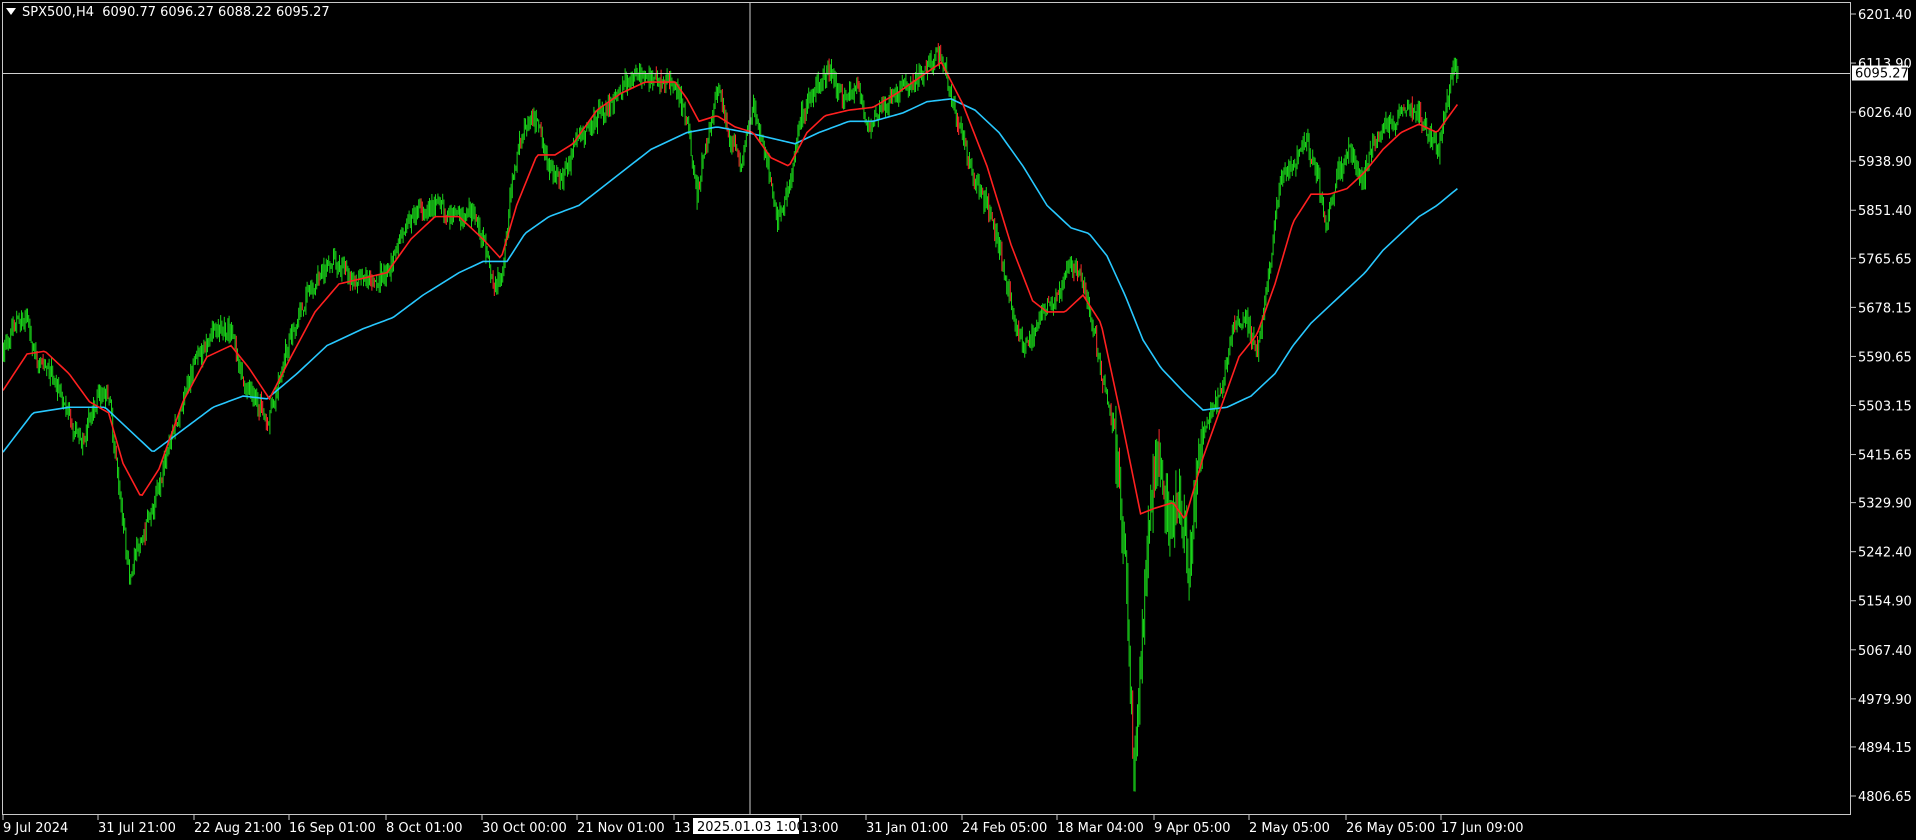 This screenshot has height=840, width=1916. What do you see at coordinates (621, 828) in the screenshot?
I see `x-tick-label: 21 Nov 01:00` at bounding box center [621, 828].